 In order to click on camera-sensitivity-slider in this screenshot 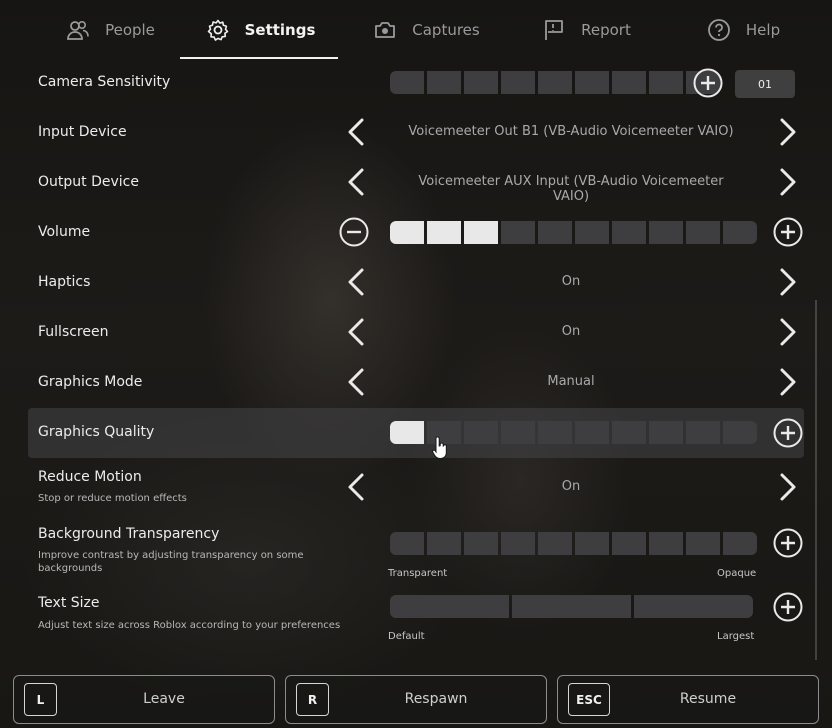, I will do `click(555, 82)`.